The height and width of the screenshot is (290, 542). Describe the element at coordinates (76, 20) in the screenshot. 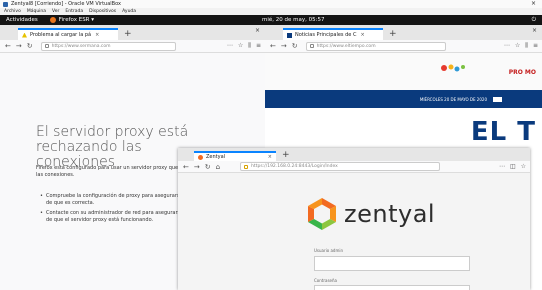

I see `app-menu-label: Firefox ESR ▾` at that location.